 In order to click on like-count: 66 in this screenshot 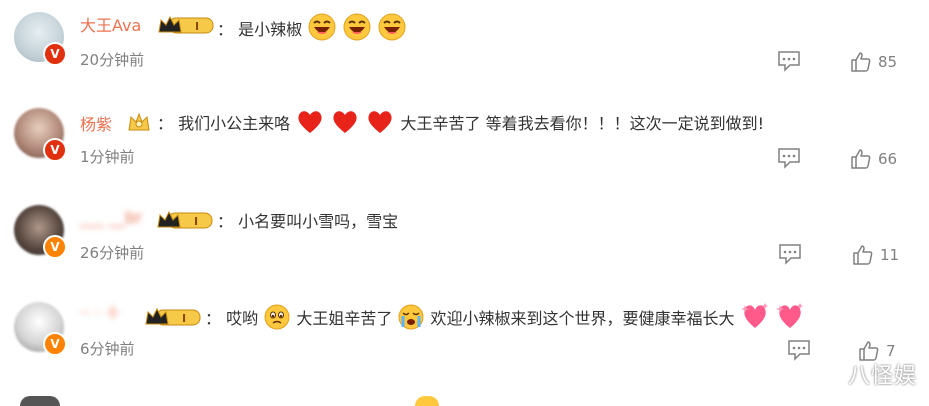, I will do `click(888, 159)`.